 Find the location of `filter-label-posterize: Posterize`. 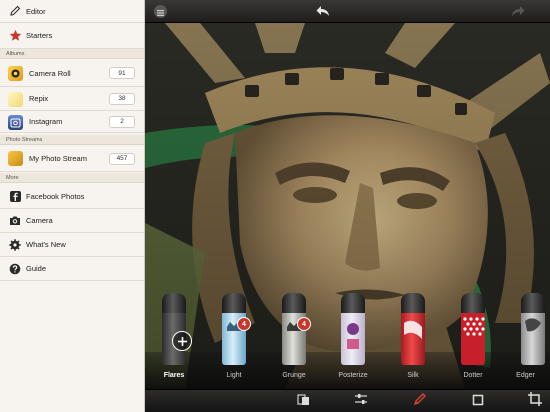

filter-label-posterize: Posterize is located at coordinates (353, 375).